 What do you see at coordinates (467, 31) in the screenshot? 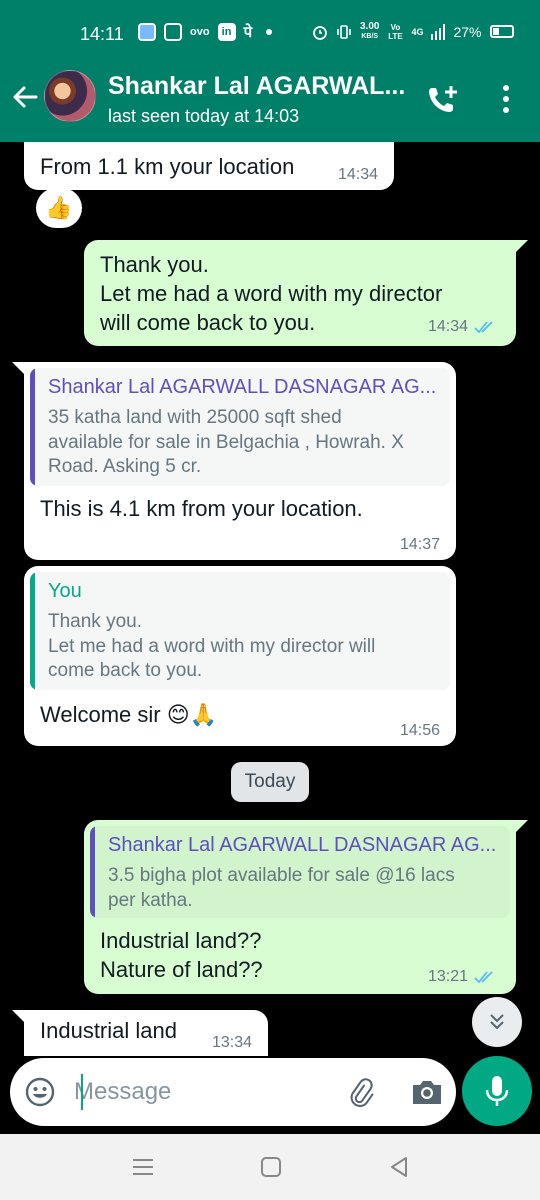
I see `battery-percent: 27%` at bounding box center [467, 31].